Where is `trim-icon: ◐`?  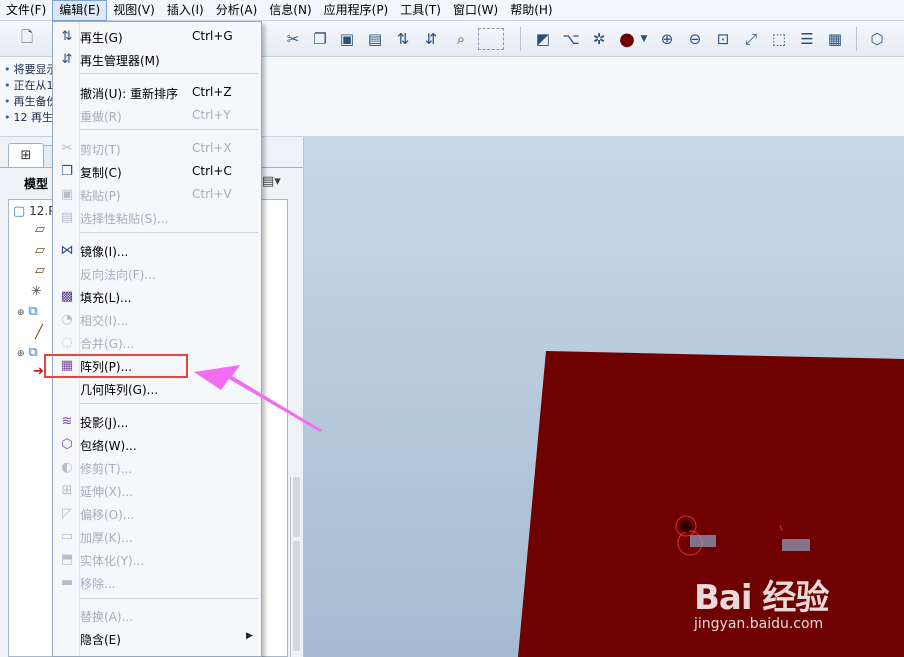
trim-icon: ◐ is located at coordinates (67, 467).